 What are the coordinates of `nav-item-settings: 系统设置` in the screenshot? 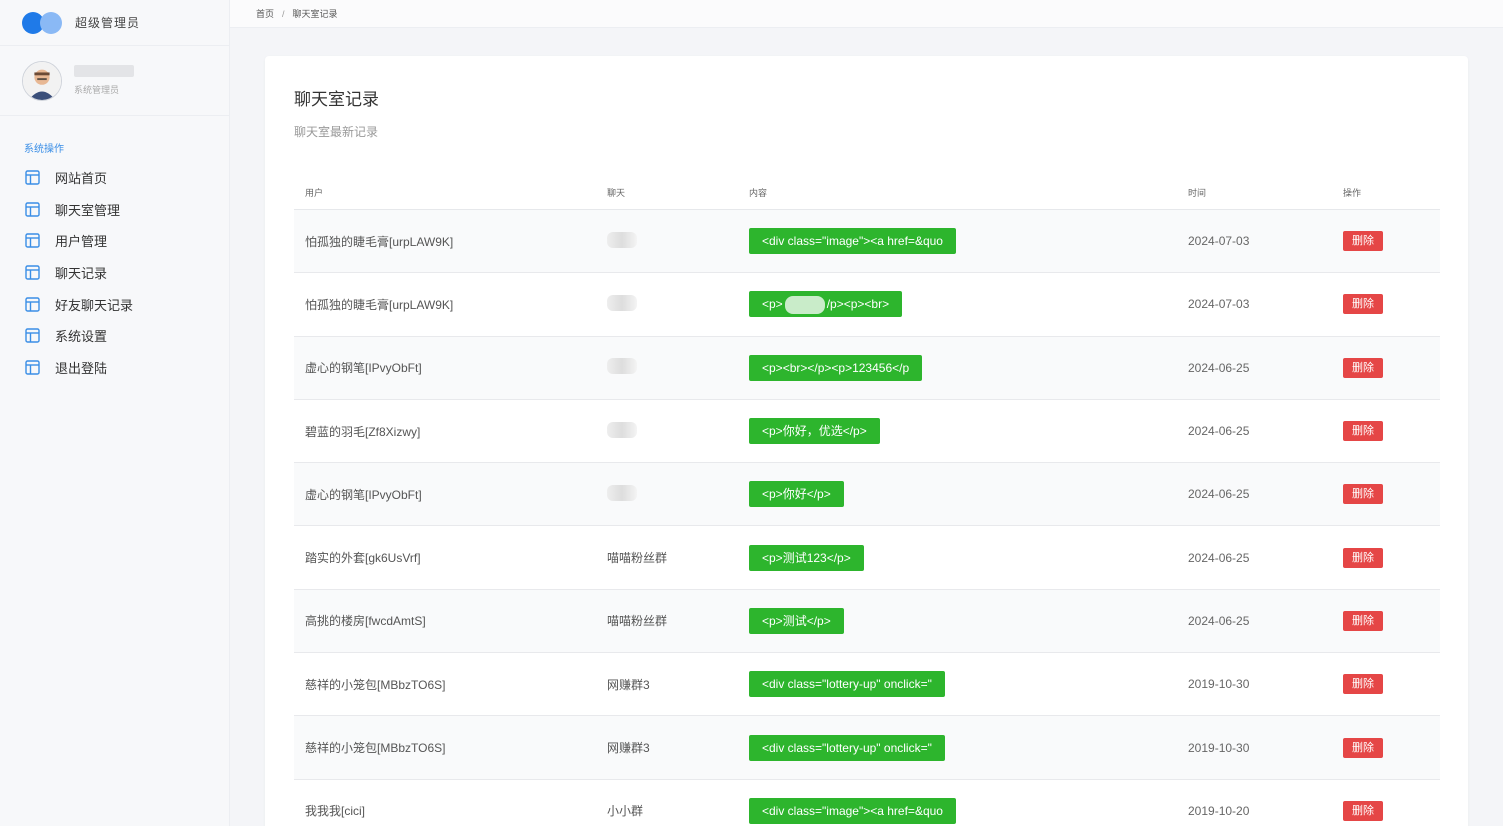 It's located at (114, 336).